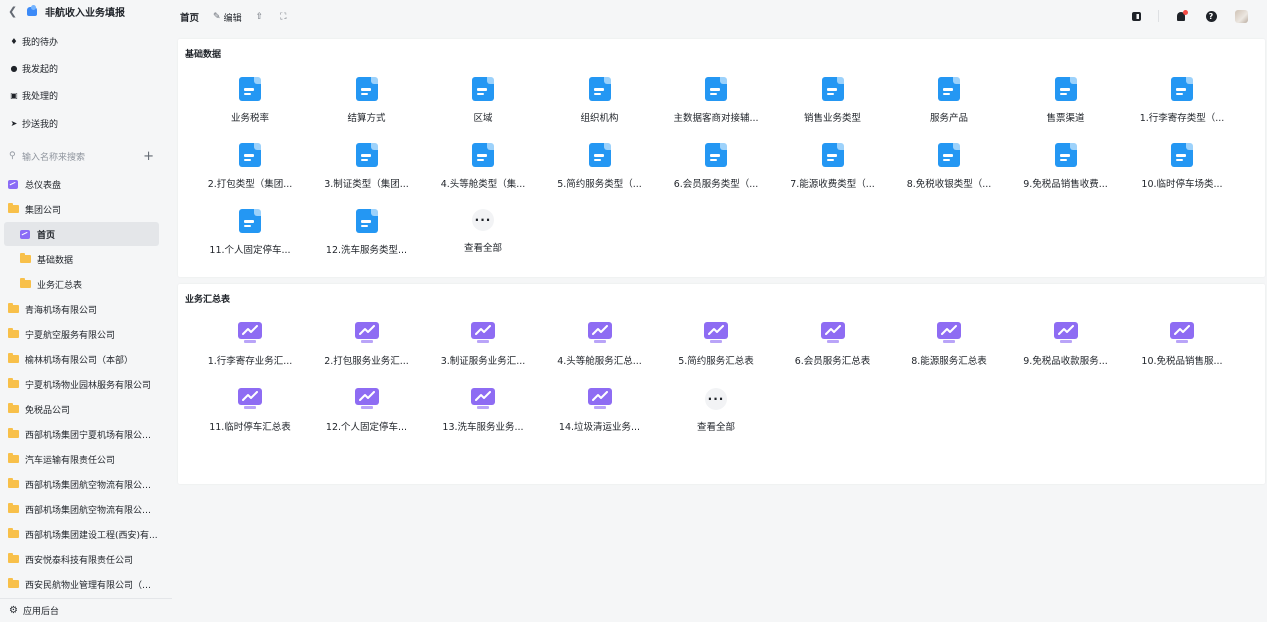 Image resolution: width=1267 pixels, height=622 pixels. I want to click on sidebar-tree-label: 榆林机场有限公司（本部）, so click(79, 360).